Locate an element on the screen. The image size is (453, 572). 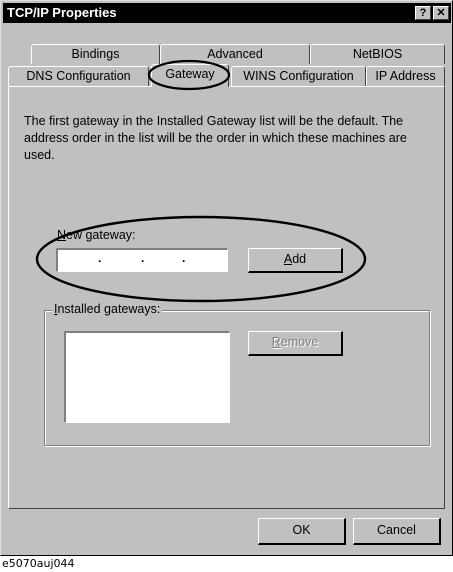
tab-wins-configuration: WINS Configuration is located at coordinates (298, 76).